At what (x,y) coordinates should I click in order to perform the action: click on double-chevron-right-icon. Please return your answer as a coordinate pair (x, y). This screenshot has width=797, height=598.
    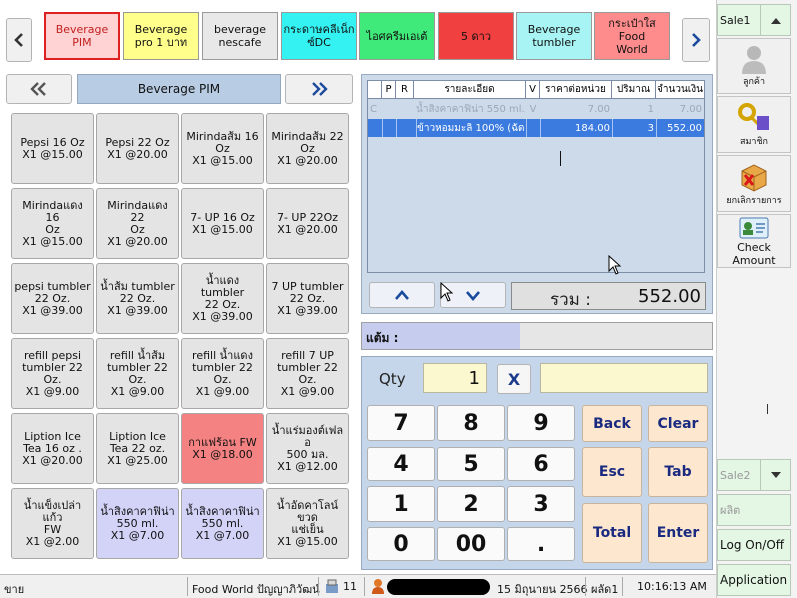
    Looking at the image, I should click on (320, 89).